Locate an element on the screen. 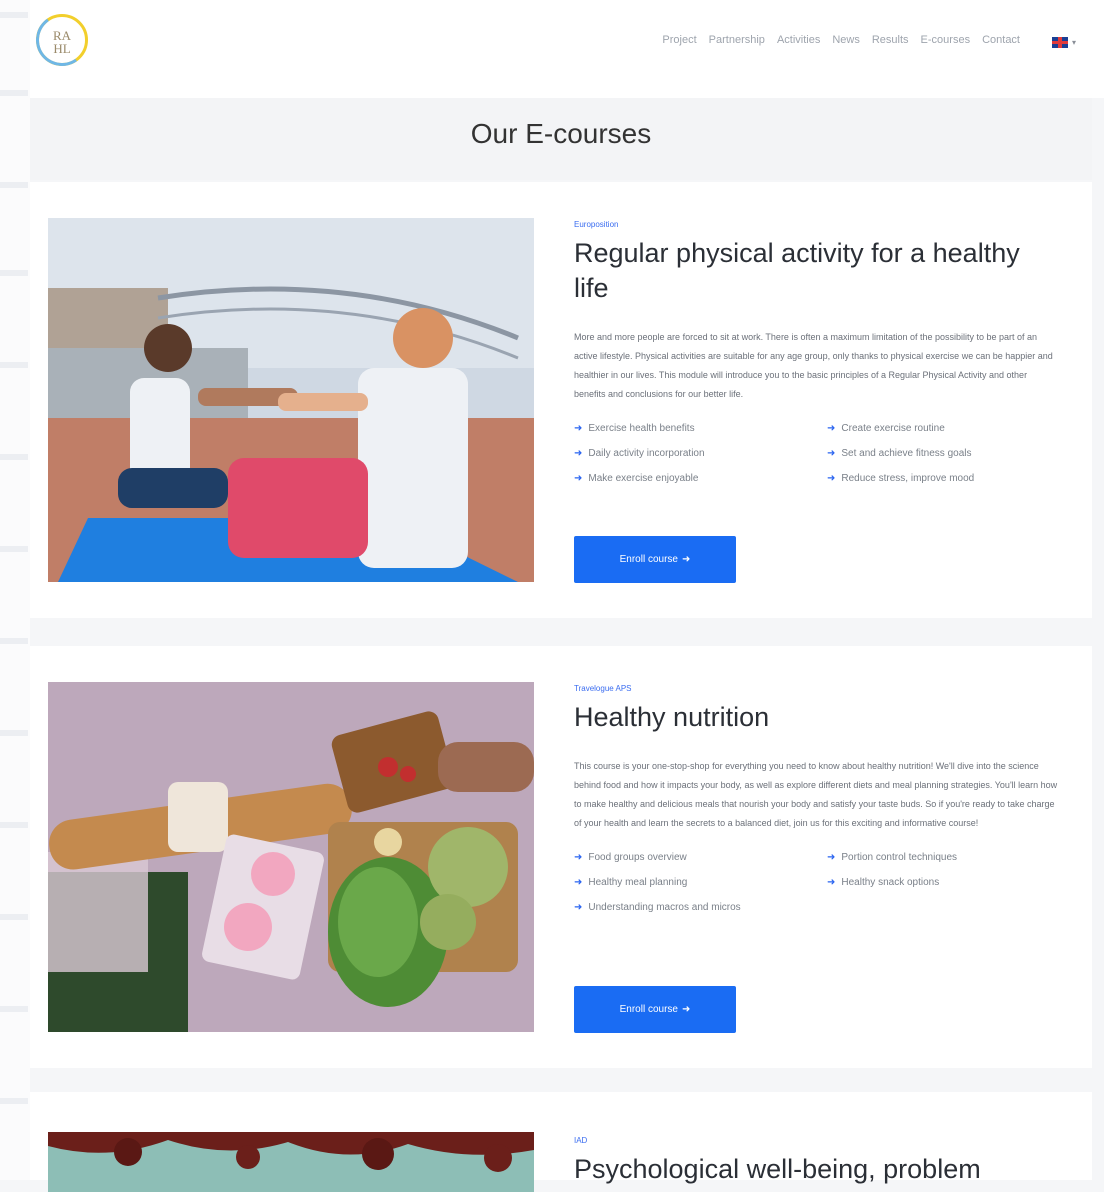 This screenshot has width=1104, height=1192. bullet-item: ➜ Reduce stress, improve mood is located at coordinates (943, 478).